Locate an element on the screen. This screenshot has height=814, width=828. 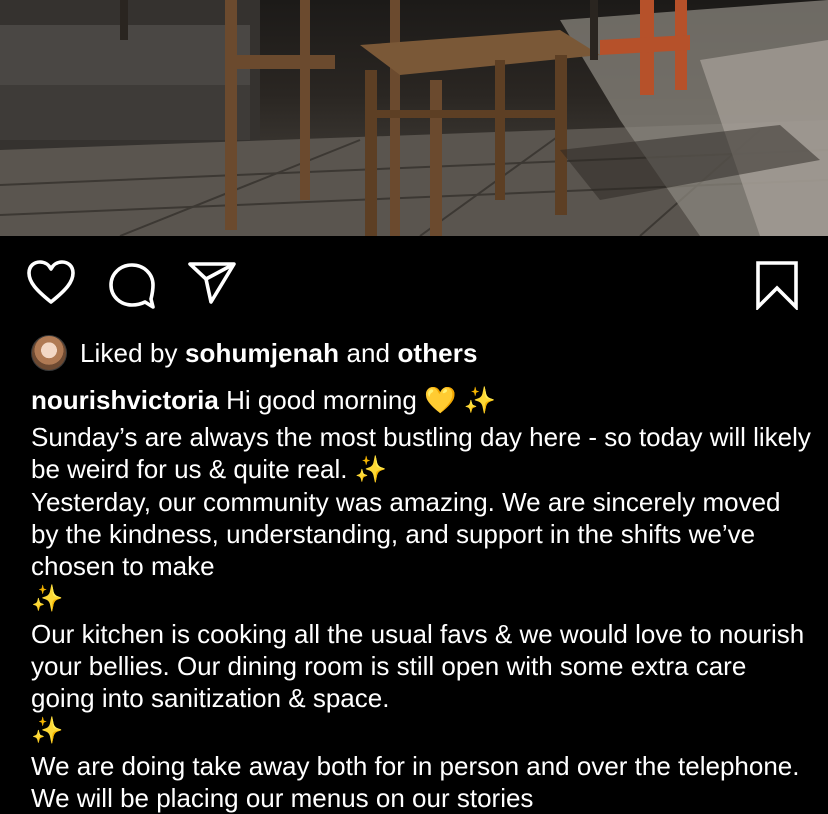
caption-username: nourishvictoria is located at coordinates (125, 400).